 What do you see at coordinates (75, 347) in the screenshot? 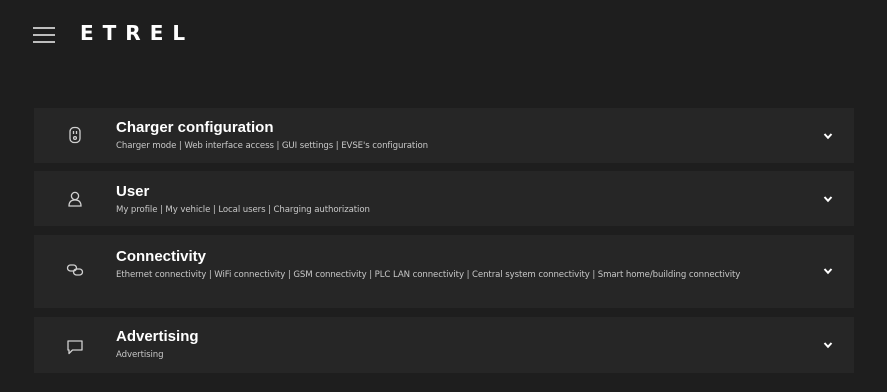
I see `chat-bubble-icon` at bounding box center [75, 347].